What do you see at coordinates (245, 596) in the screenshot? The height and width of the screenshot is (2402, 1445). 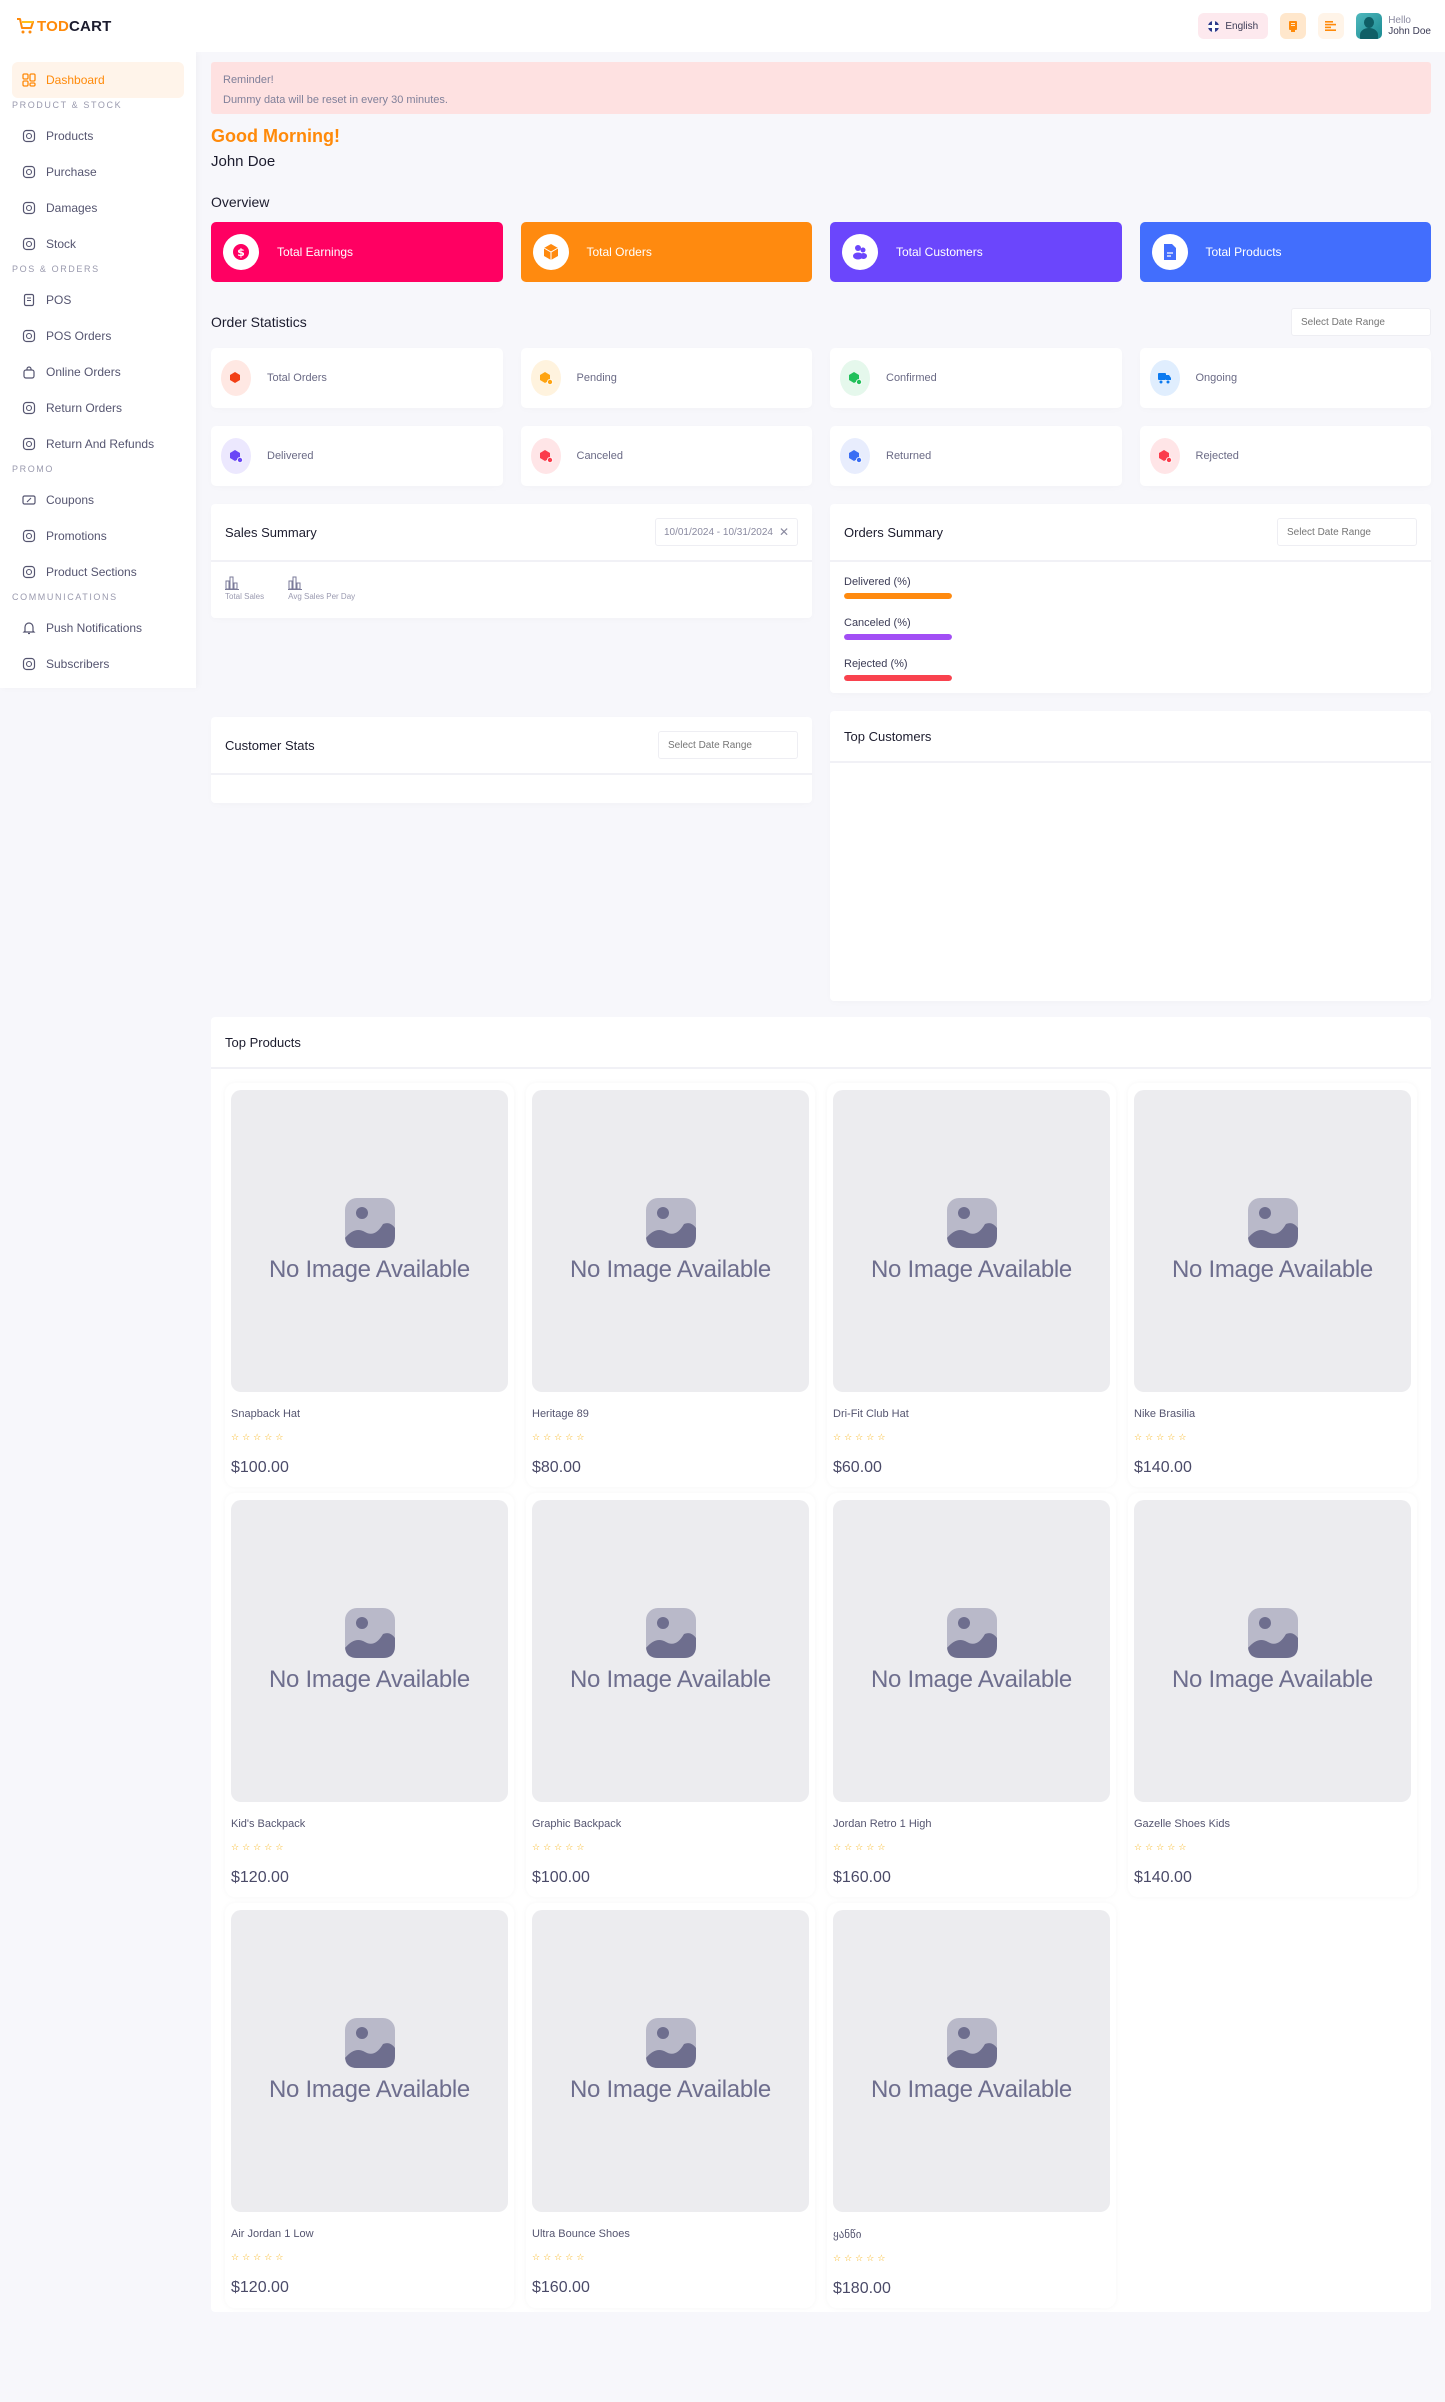 I see `sales-metric-label: Total Sales` at bounding box center [245, 596].